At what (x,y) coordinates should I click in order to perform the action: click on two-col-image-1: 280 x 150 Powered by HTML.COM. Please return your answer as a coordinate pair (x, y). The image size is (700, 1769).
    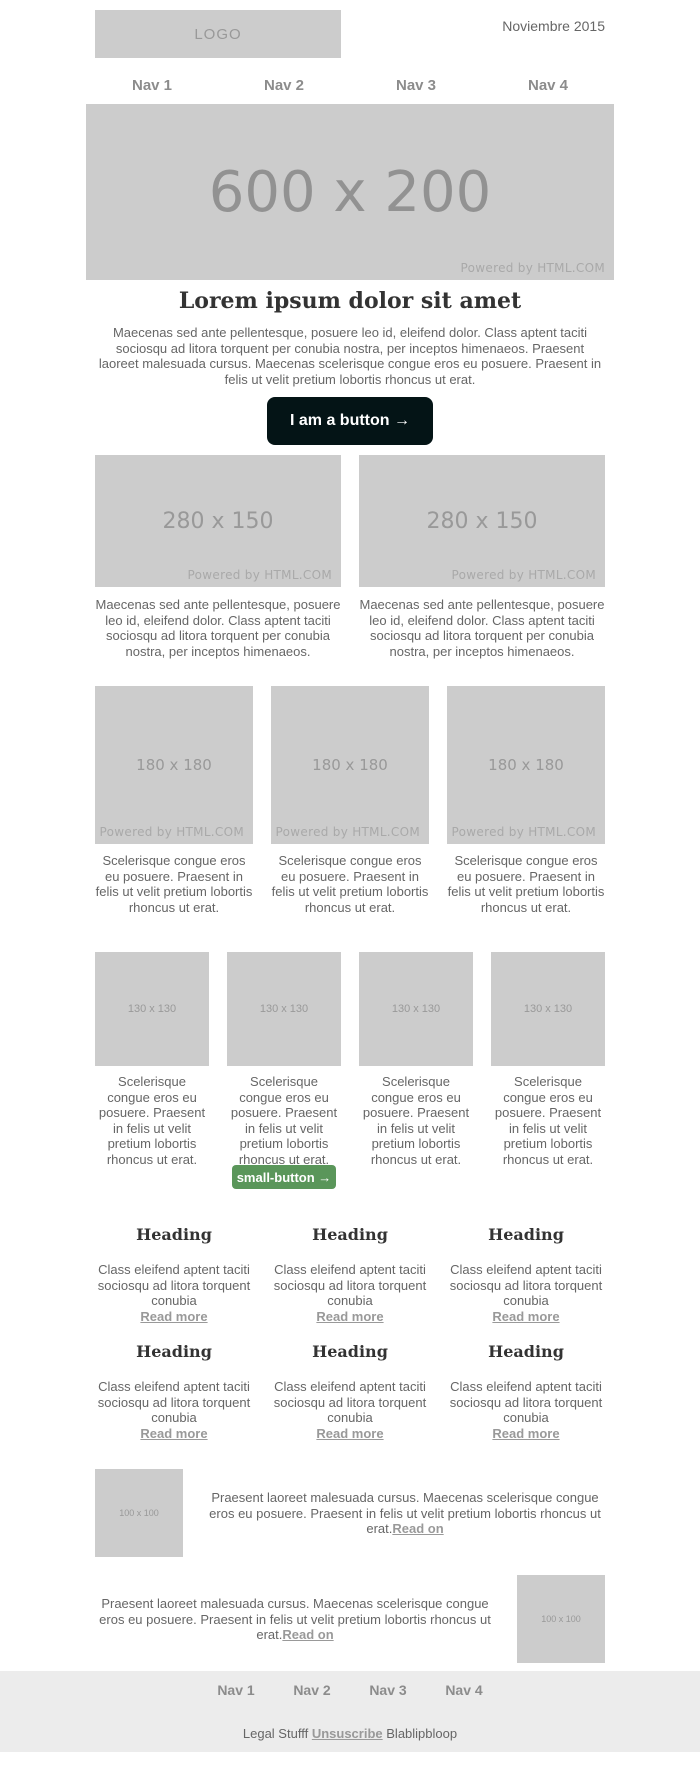
    Looking at the image, I should click on (218, 521).